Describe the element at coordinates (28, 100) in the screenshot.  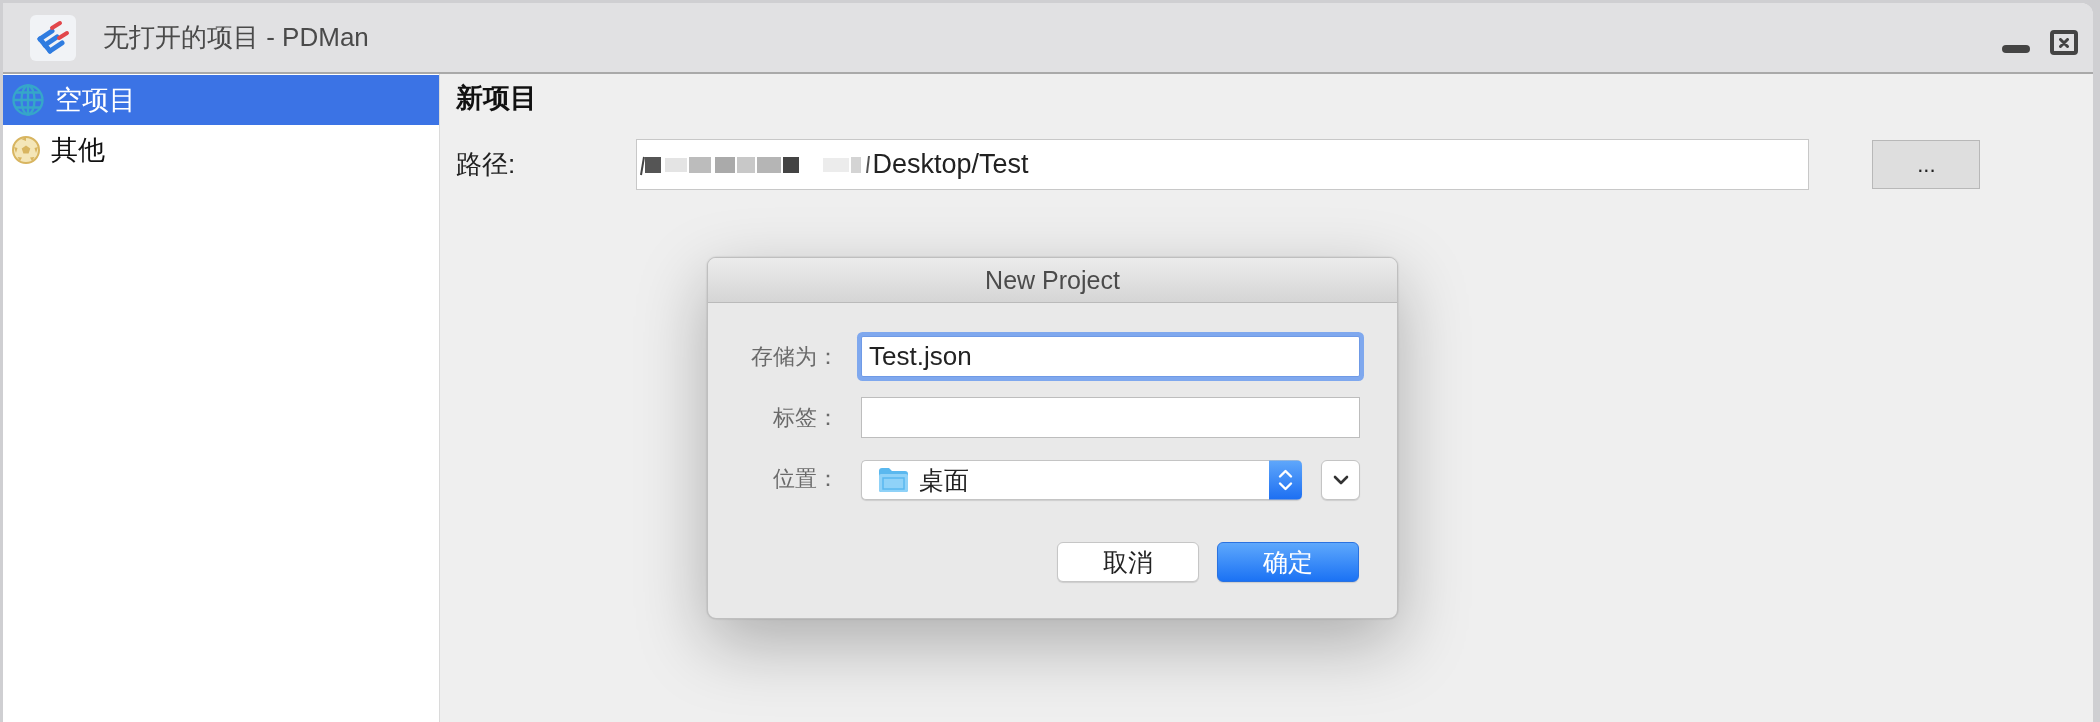
I see `globe-icon` at that location.